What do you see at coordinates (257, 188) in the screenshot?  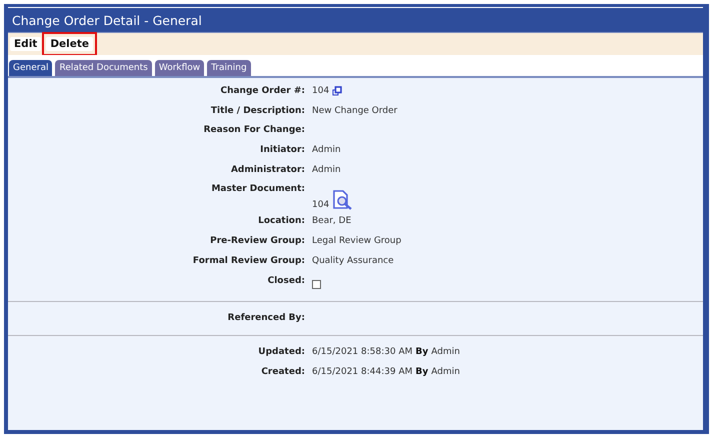 I see `field-label: Master Document:` at bounding box center [257, 188].